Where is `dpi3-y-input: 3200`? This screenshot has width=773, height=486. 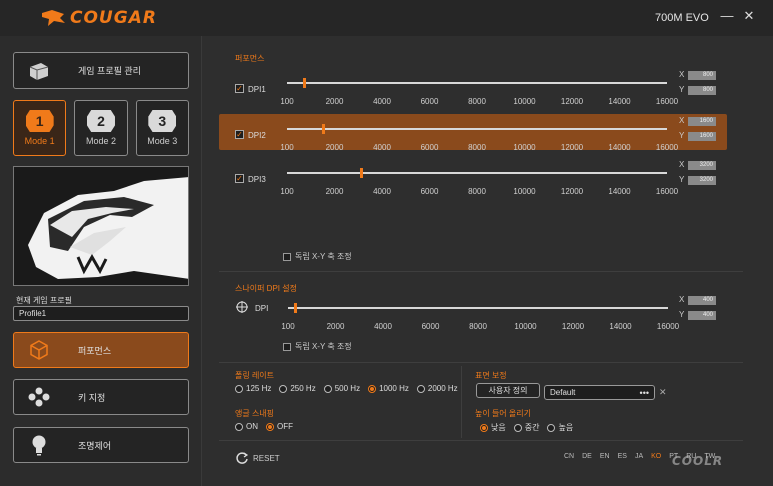 dpi3-y-input: 3200 is located at coordinates (702, 180).